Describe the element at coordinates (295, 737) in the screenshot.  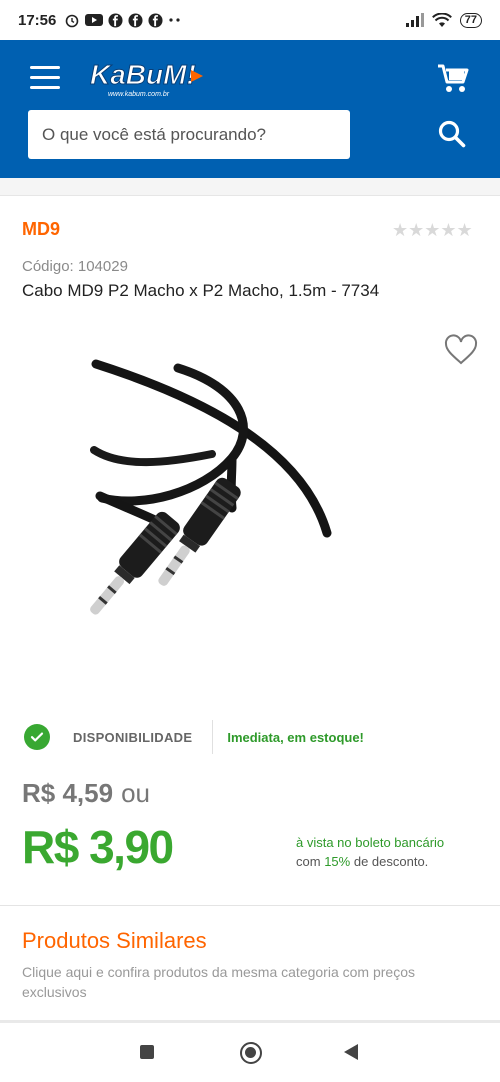
I see `availability-value: Imediata, em estoque!` at that location.